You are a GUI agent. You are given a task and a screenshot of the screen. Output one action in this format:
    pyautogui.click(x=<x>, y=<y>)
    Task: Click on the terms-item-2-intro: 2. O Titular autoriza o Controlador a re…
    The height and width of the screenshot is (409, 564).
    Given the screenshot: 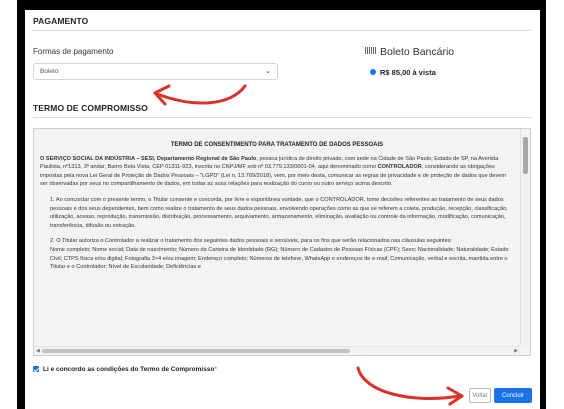 What is the action you would take?
    pyautogui.click(x=251, y=241)
    